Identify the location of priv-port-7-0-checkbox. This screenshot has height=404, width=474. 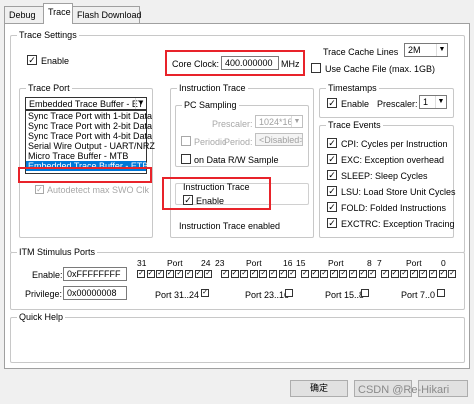
(441, 293).